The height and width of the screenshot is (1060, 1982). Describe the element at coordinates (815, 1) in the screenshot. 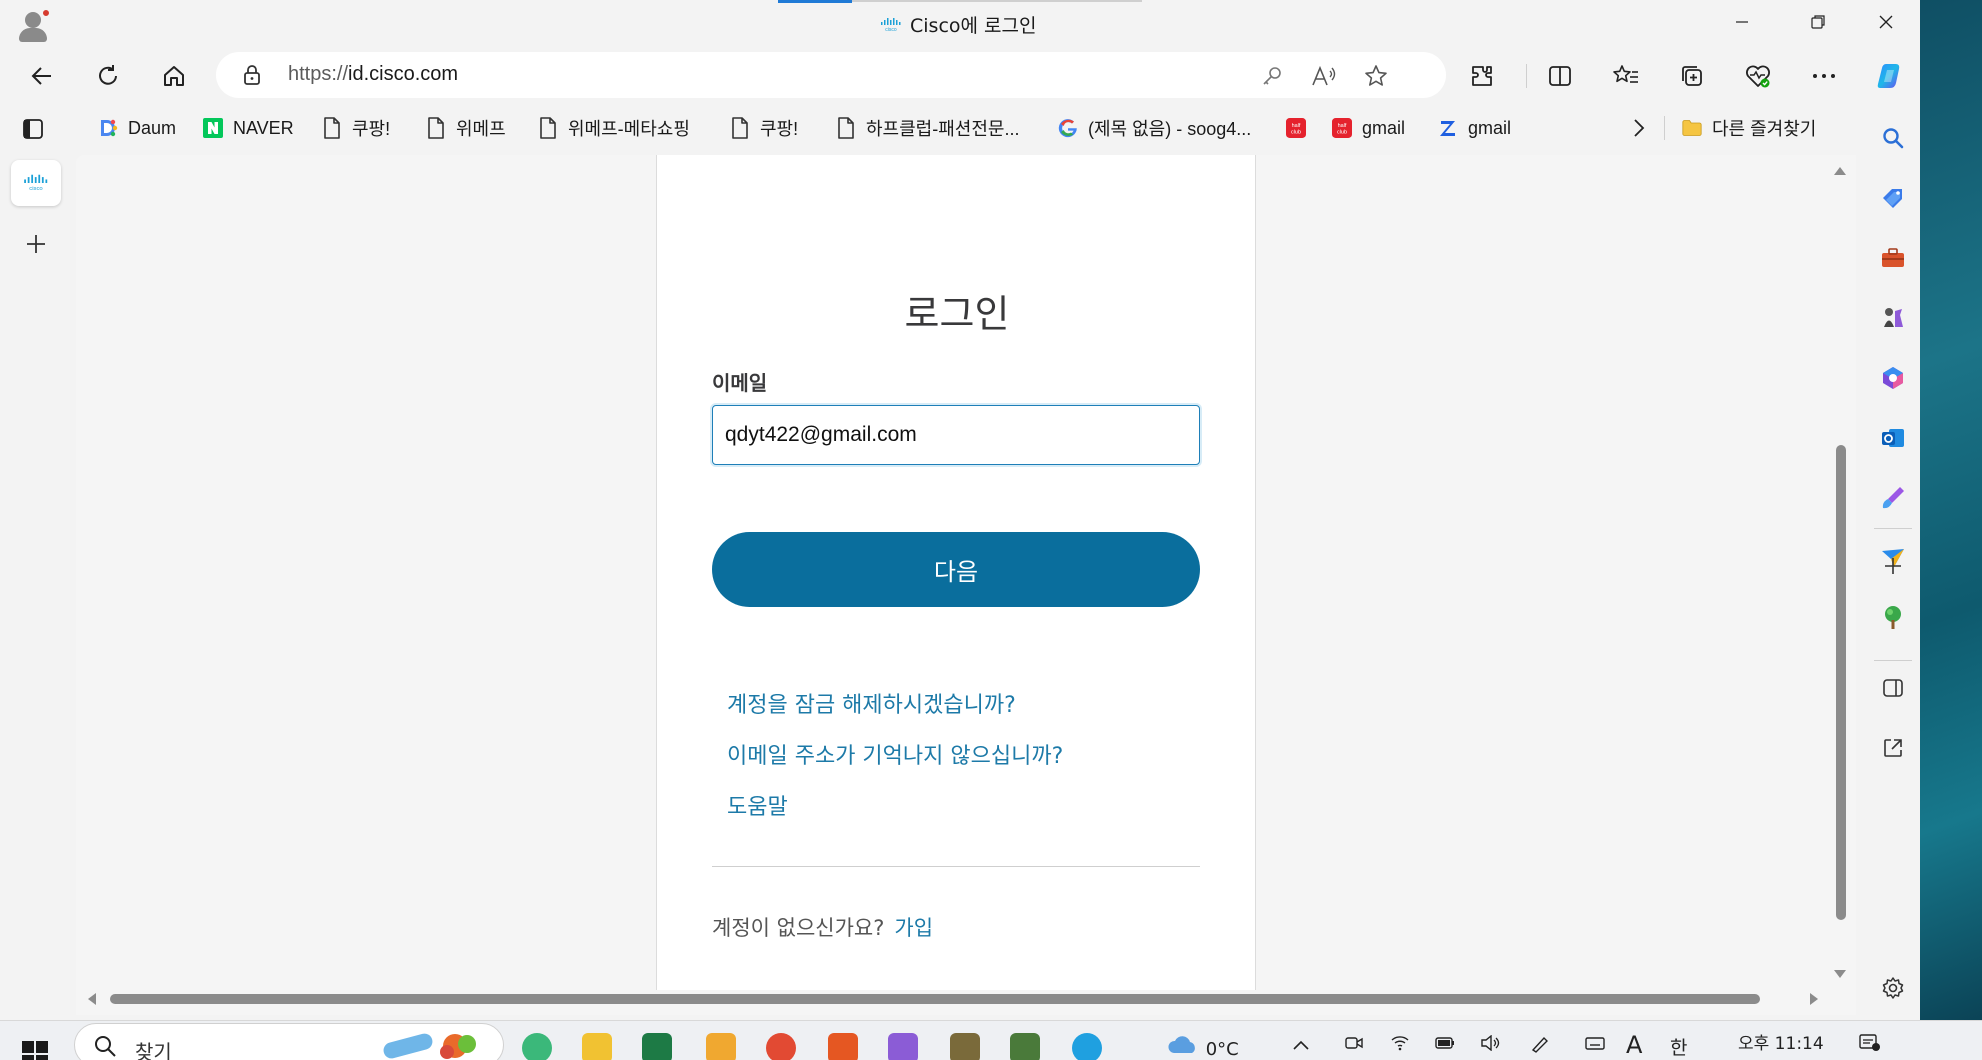

I see `active-tab-indicator` at that location.